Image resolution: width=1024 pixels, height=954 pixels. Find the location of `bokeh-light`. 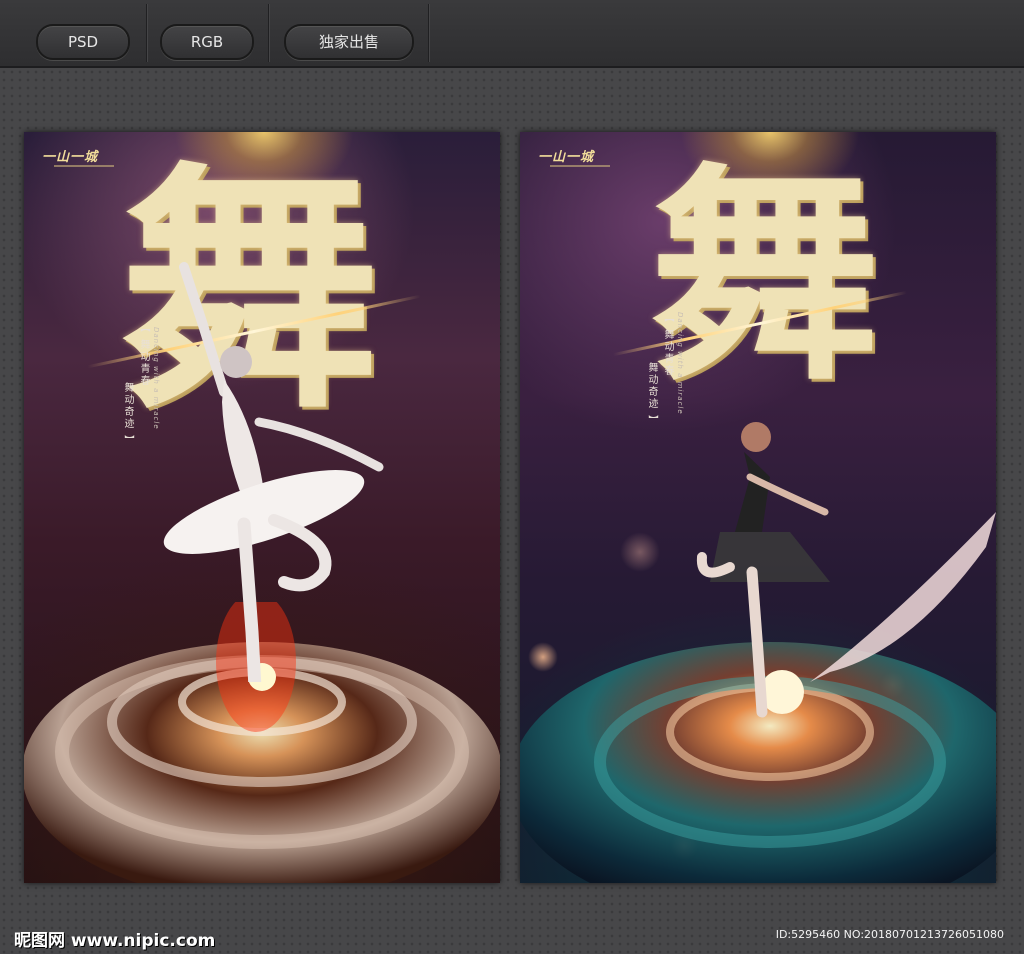

bokeh-light is located at coordinates (640, 552).